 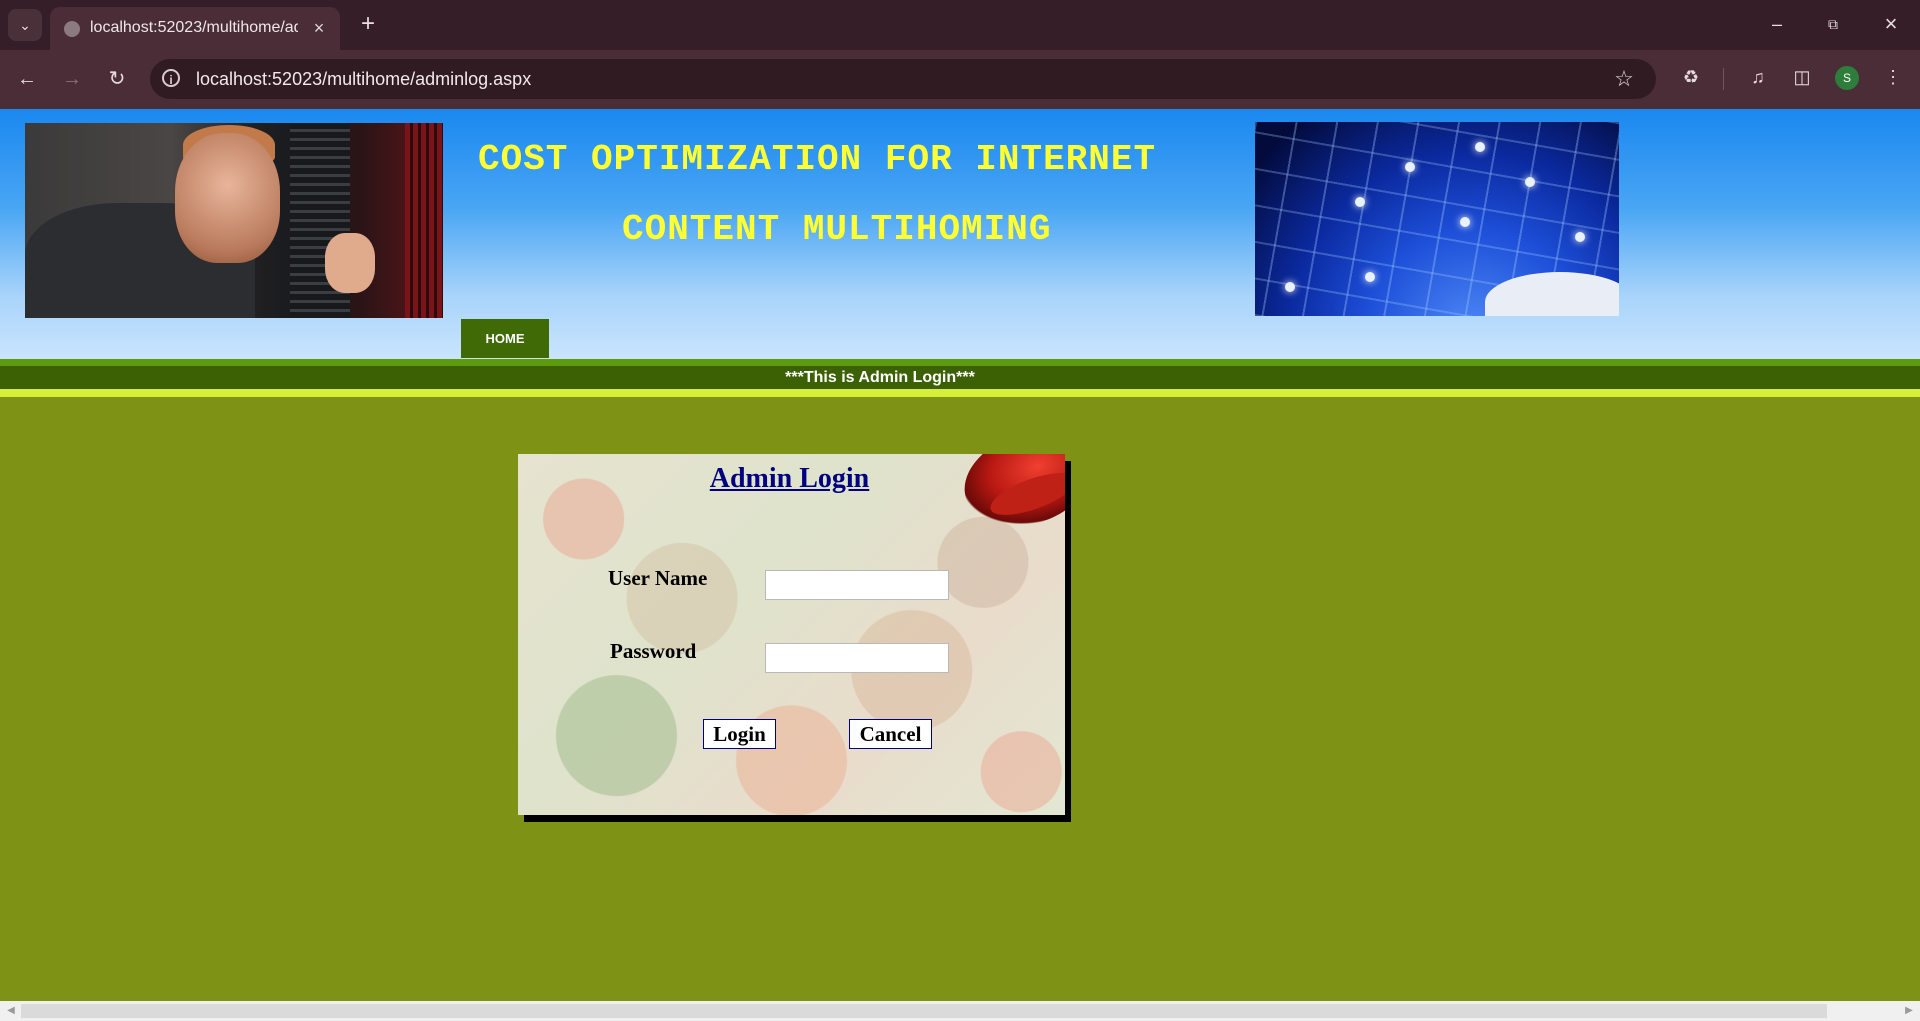 What do you see at coordinates (857, 585) in the screenshot?
I see `username-input` at bounding box center [857, 585].